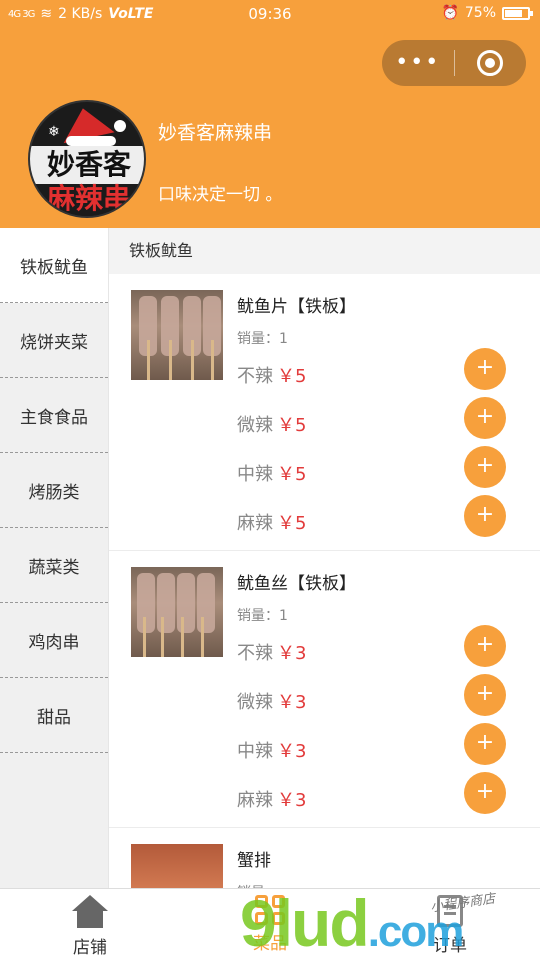 The width and height of the screenshot is (540, 960). Describe the element at coordinates (54, 715) in the screenshot. I see `category-item: 甜品` at that location.